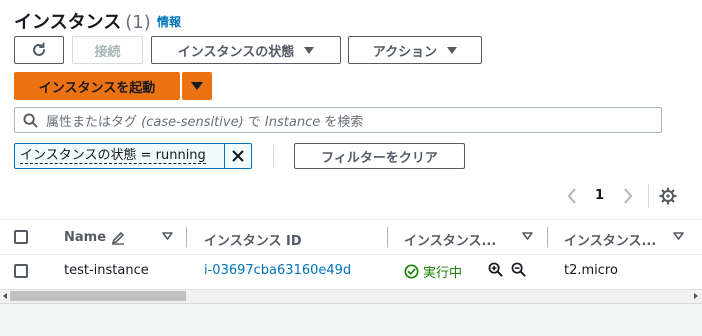 The width and height of the screenshot is (702, 336). I want to click on column-header-name: Name, so click(94, 237).